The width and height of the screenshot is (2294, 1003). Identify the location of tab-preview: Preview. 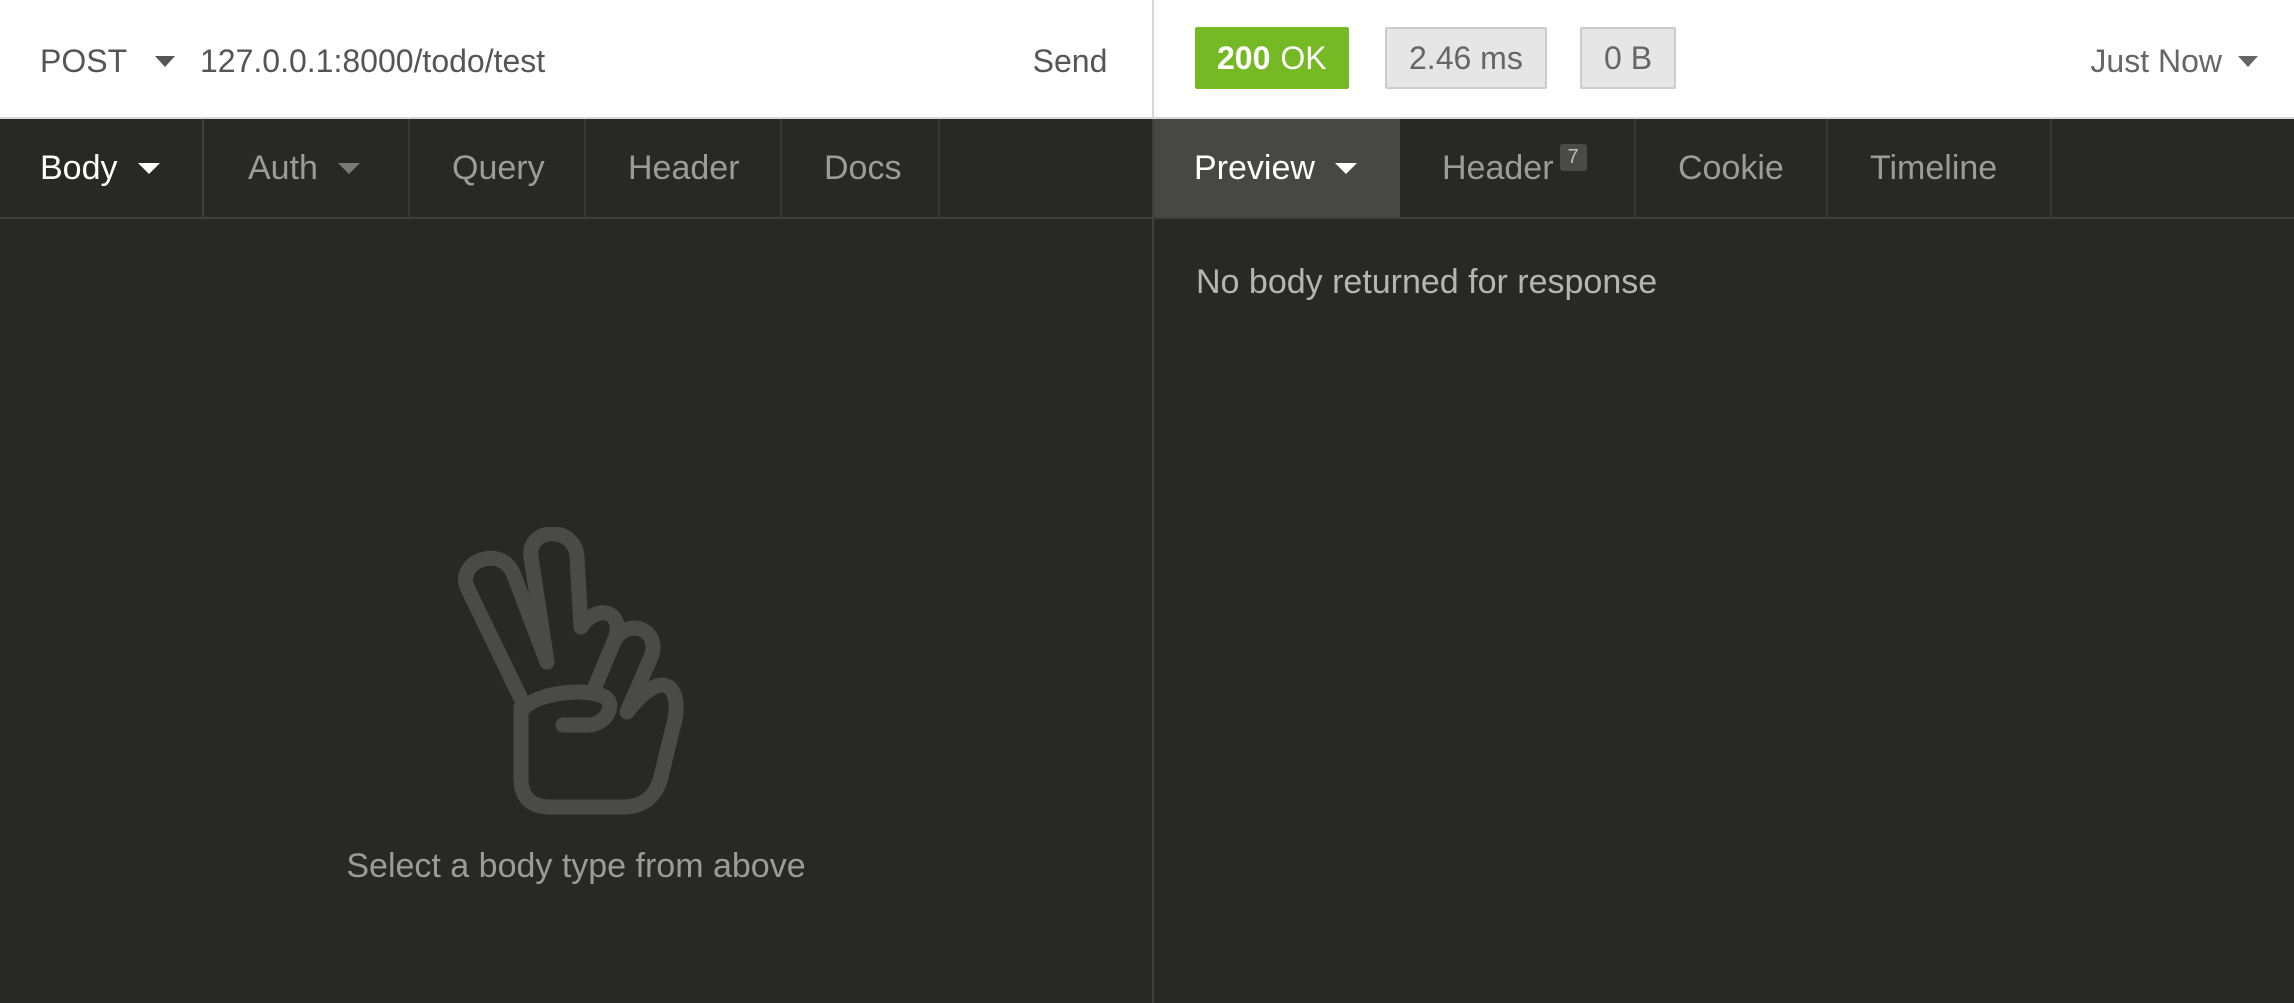
(1277, 168).